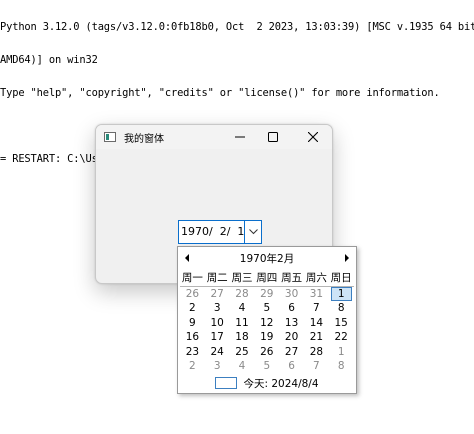 The width and height of the screenshot is (474, 434). I want to click on calendar-day: 17, so click(217, 337).